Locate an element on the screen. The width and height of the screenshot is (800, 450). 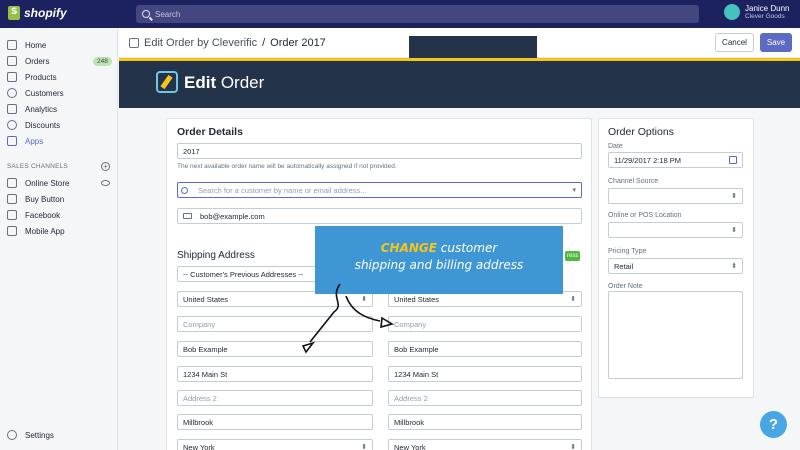
orders-icon is located at coordinates (12, 61).